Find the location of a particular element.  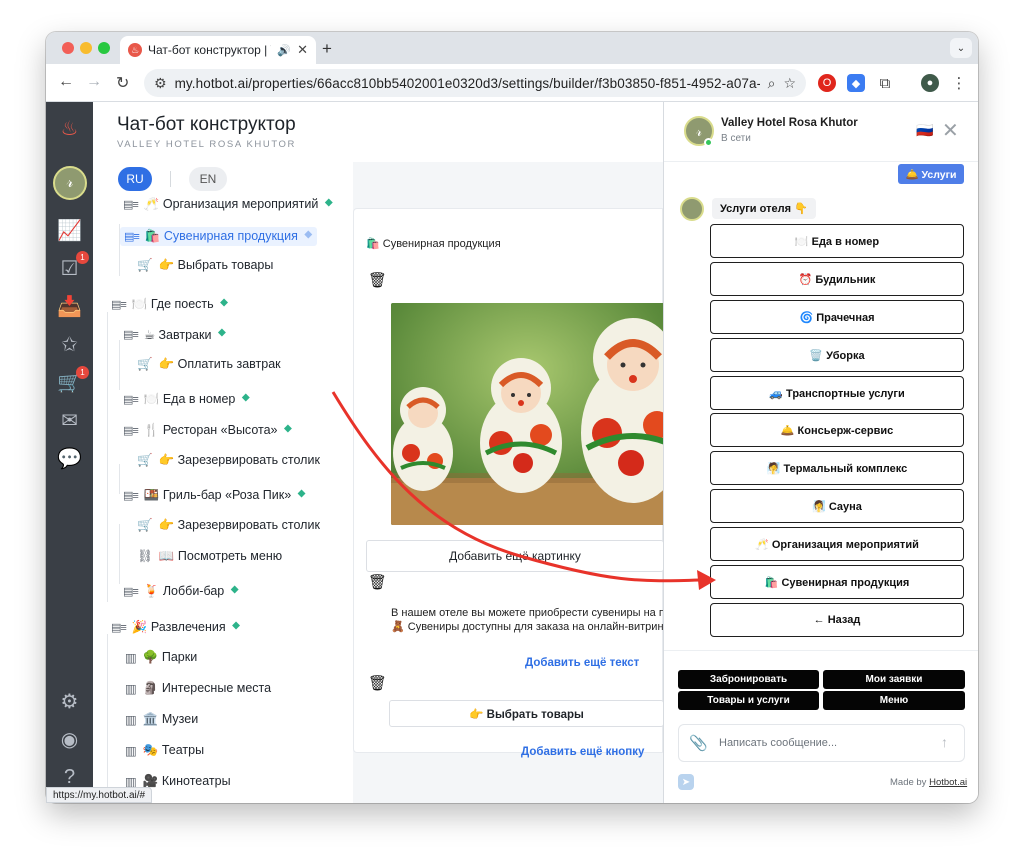

online-dot is located at coordinates (708, 142).